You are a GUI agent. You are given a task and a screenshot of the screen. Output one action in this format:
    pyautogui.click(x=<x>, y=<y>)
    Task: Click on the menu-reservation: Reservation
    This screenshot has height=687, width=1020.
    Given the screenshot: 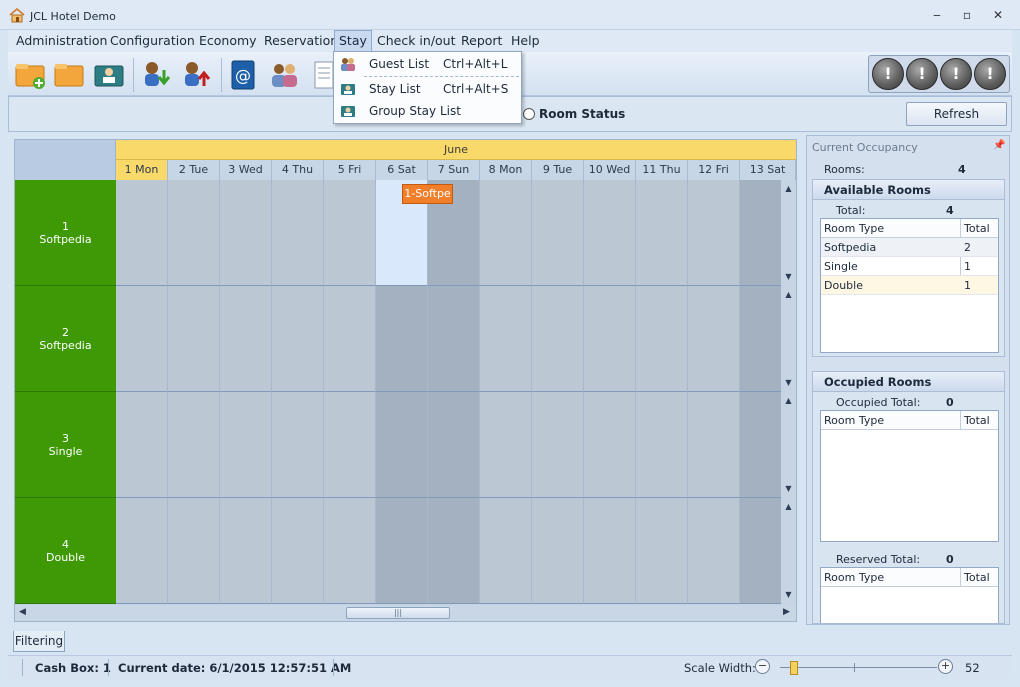 What is the action you would take?
    pyautogui.click(x=301, y=41)
    